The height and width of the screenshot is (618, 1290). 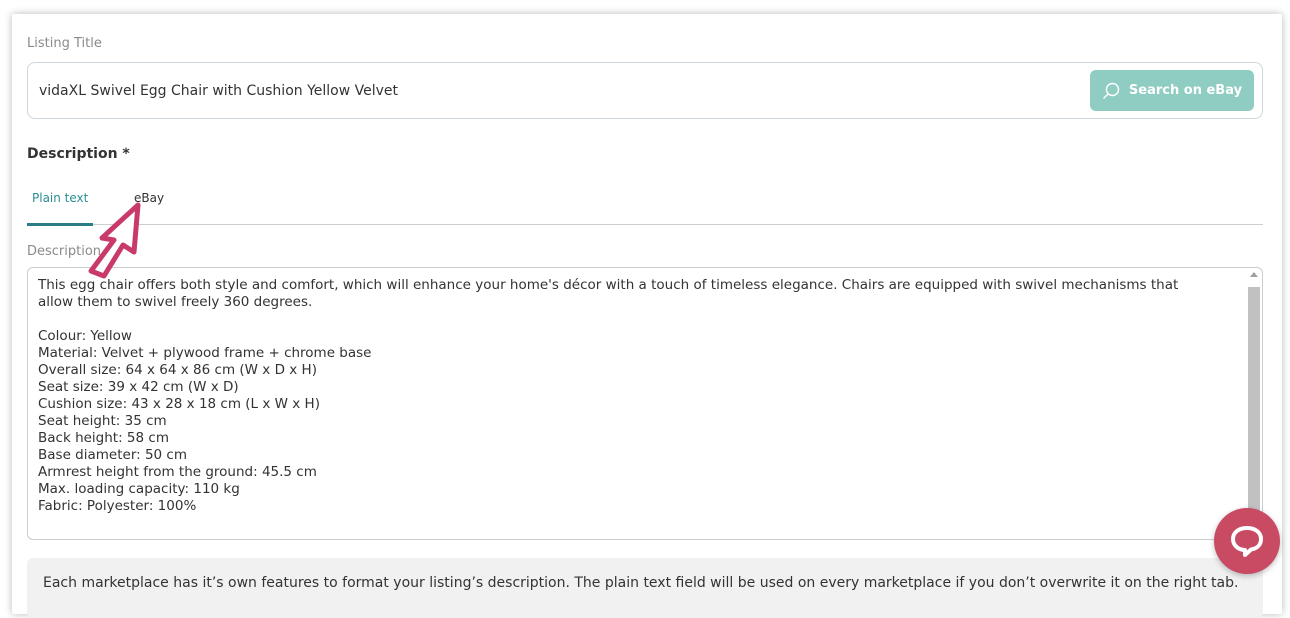 I want to click on search-icon, so click(x=1111, y=90).